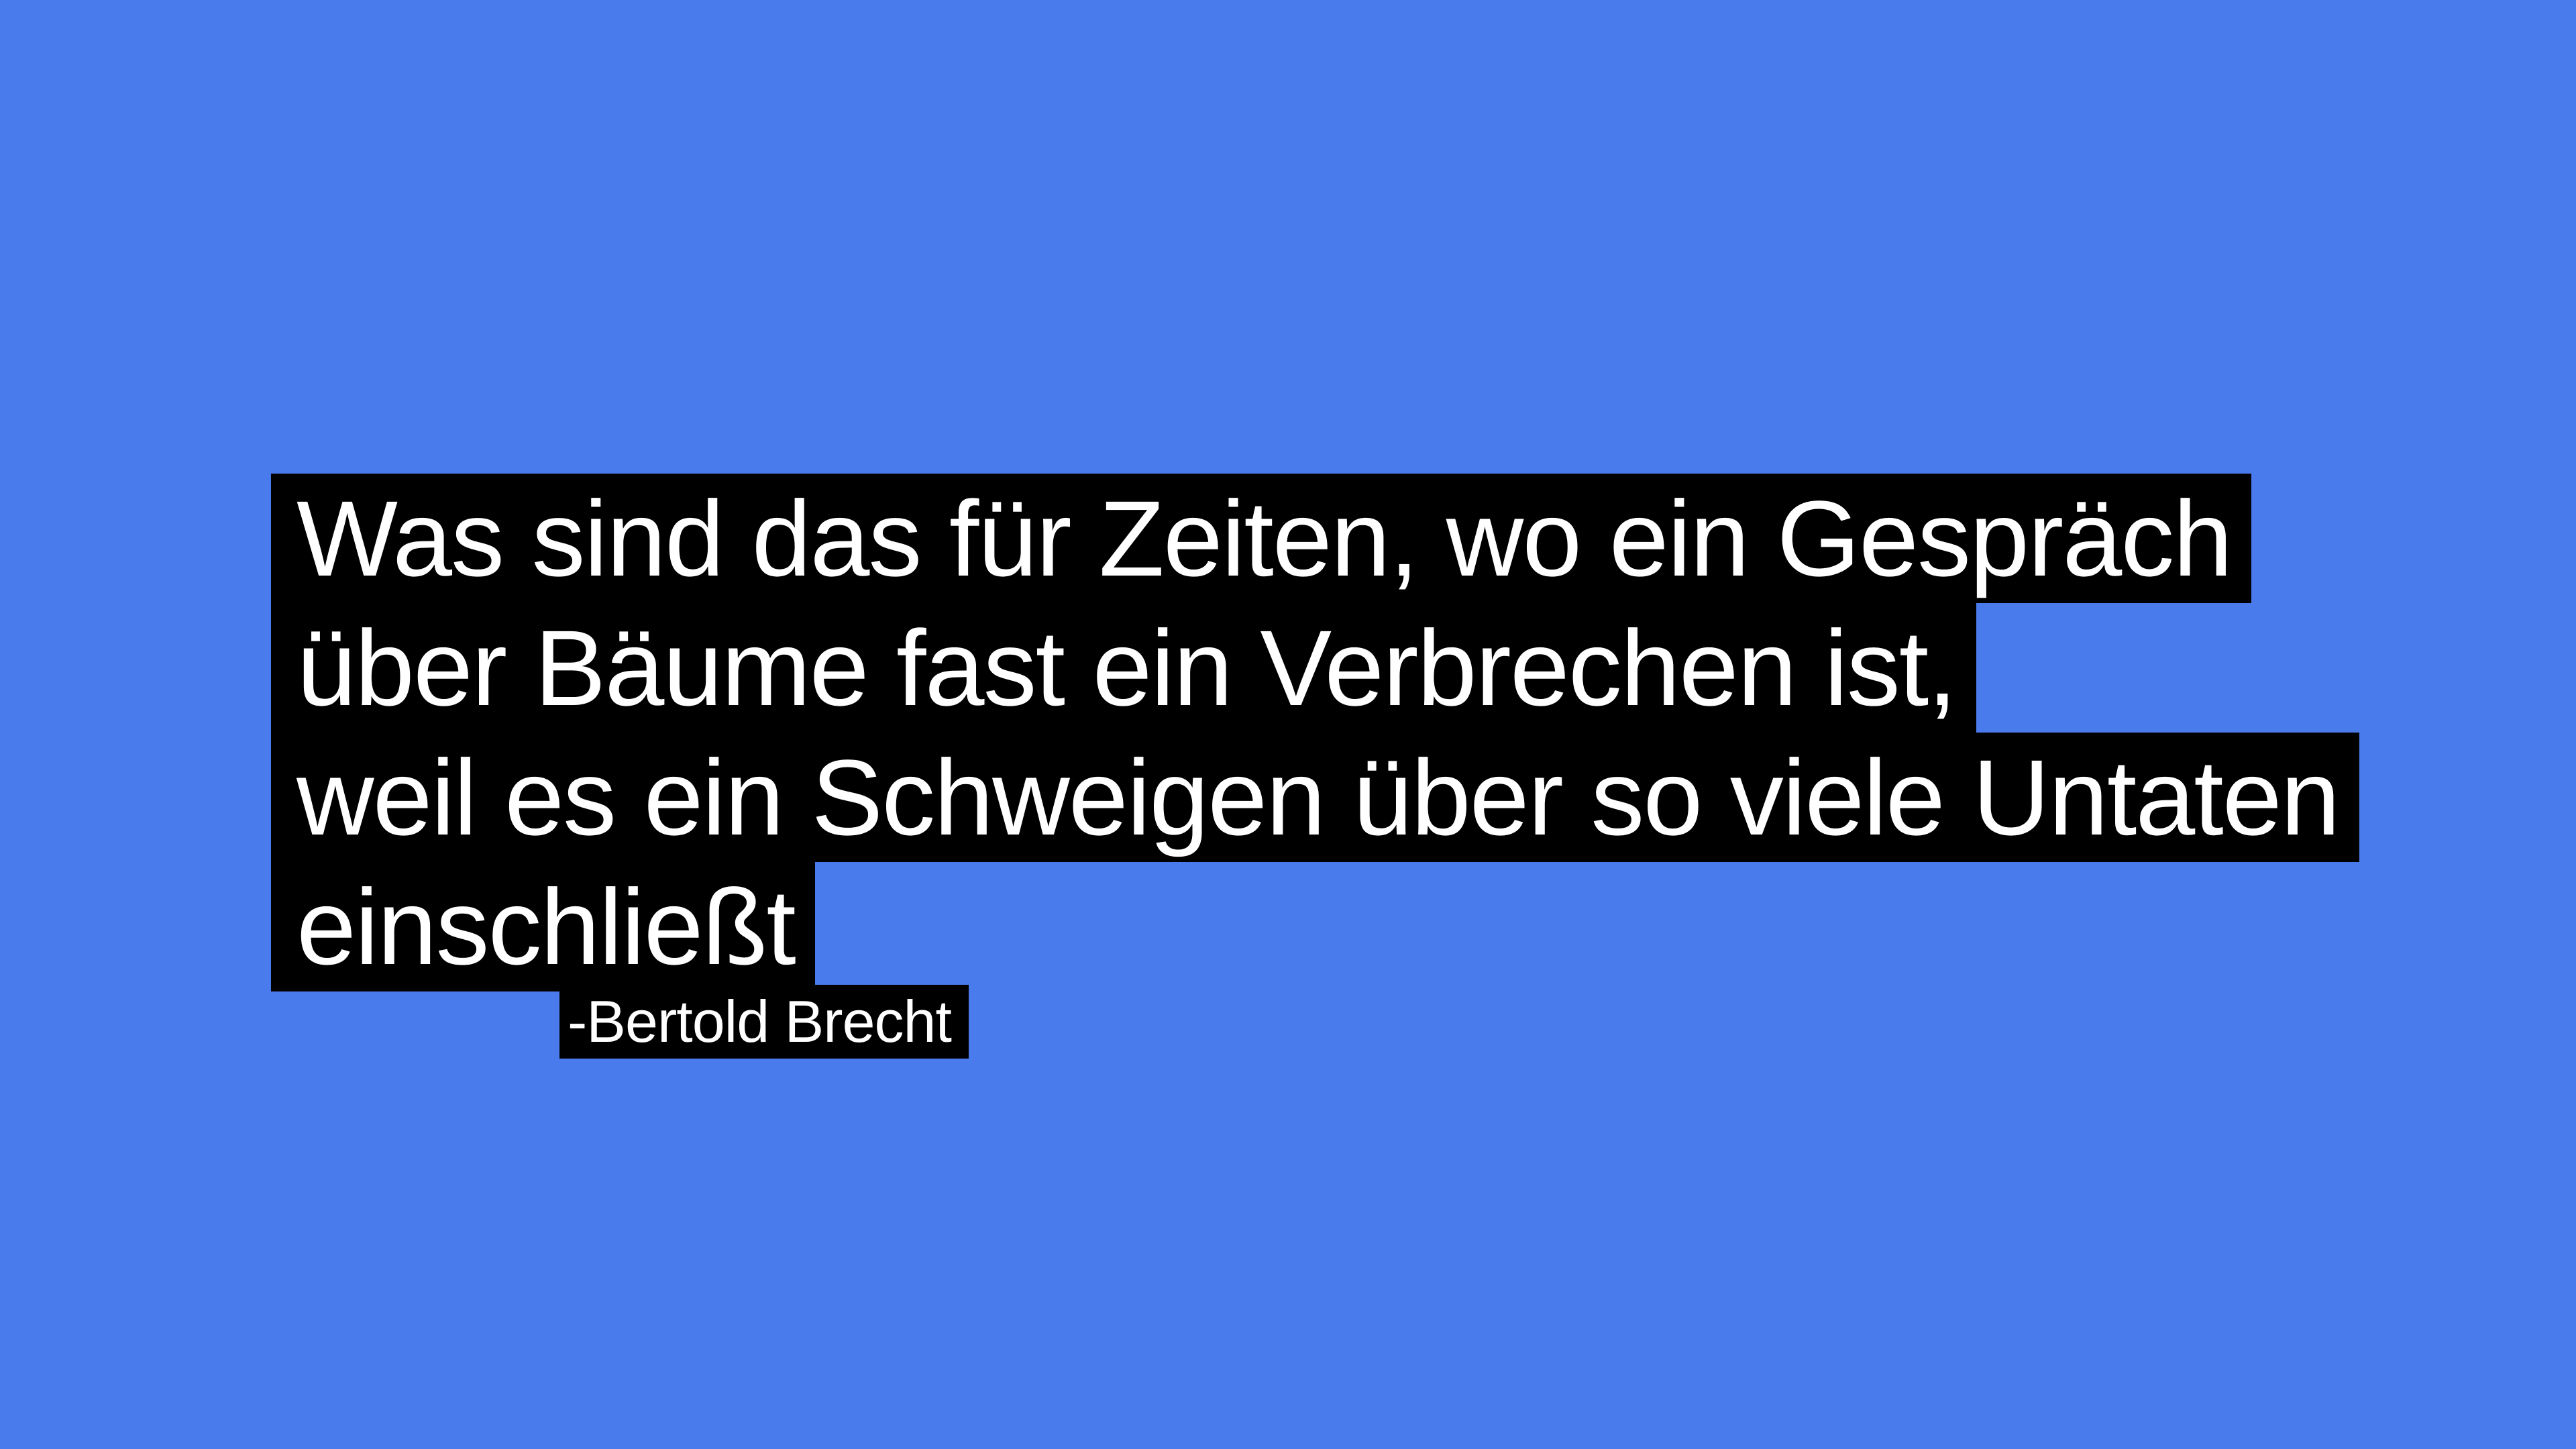 This screenshot has width=2576, height=1449. I want to click on quote-line: Was sind das für Zeiten, wo ein Gespräch, so click(1315, 538).